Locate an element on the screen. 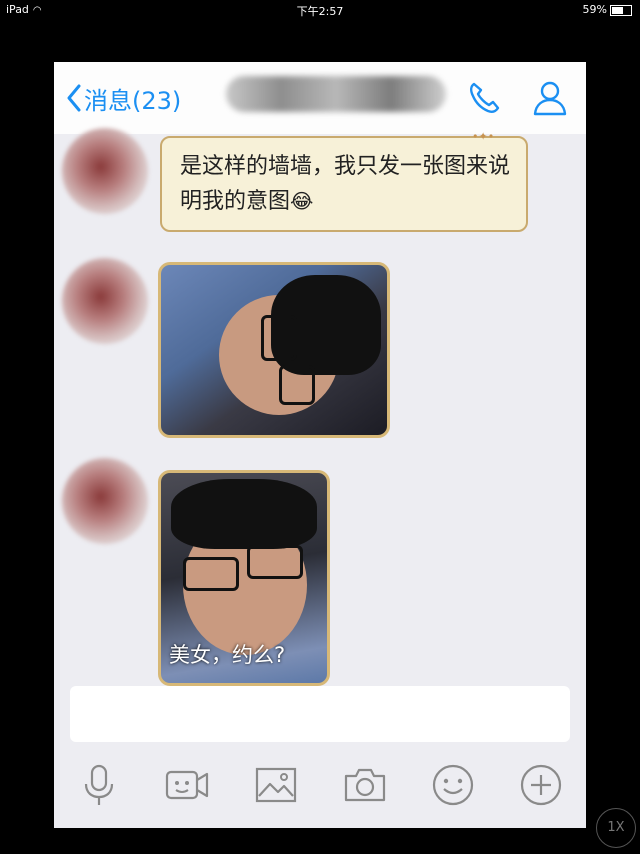 Image resolution: width=640 pixels, height=854 pixels. laughing-emoji-icon: 😂 is located at coordinates (302, 201).